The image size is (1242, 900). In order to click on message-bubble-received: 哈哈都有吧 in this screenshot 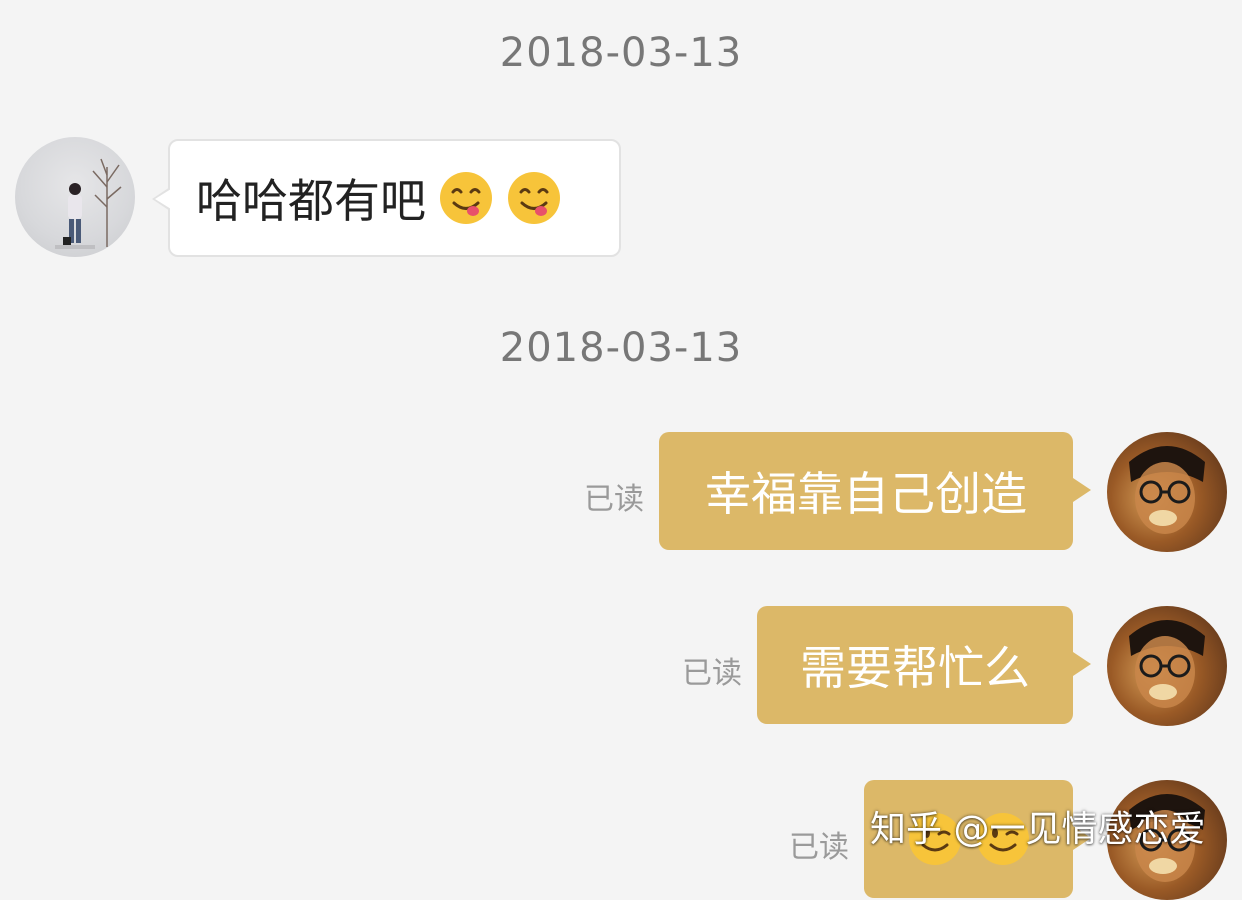, I will do `click(386, 198)`.